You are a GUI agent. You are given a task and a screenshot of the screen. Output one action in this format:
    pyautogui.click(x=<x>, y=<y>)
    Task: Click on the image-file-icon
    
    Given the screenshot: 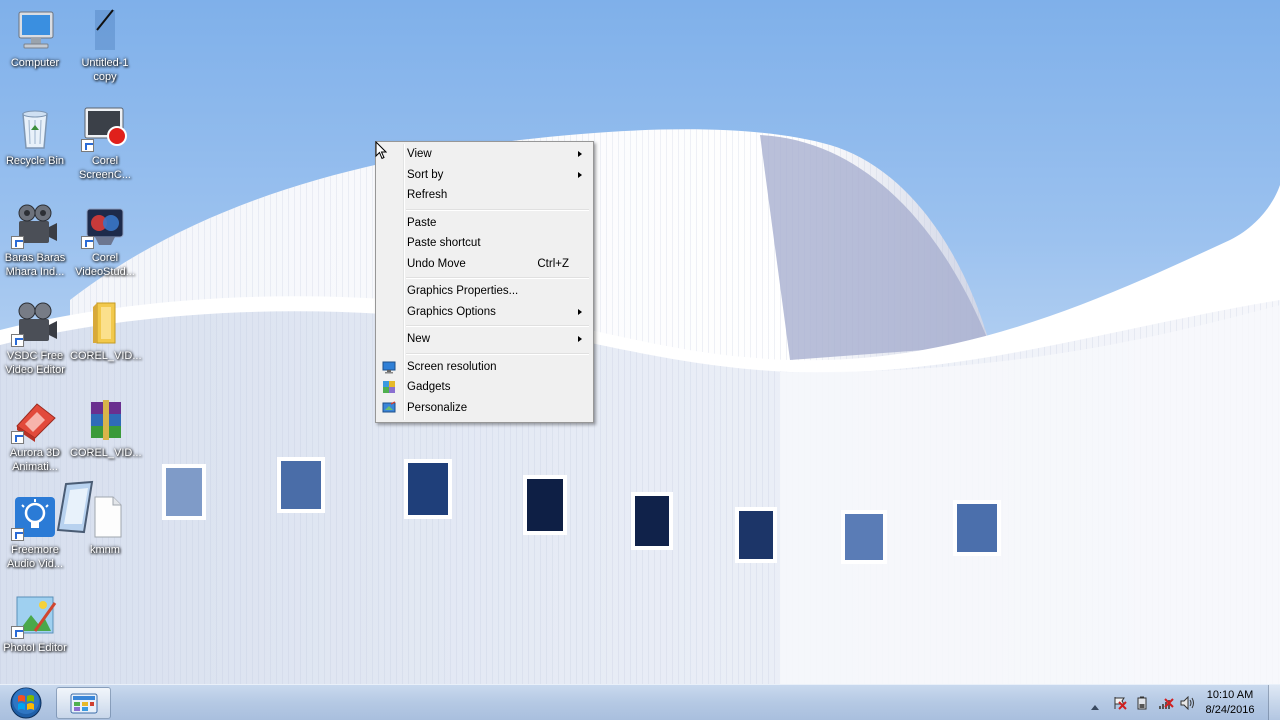 What is the action you would take?
    pyautogui.click(x=105, y=30)
    